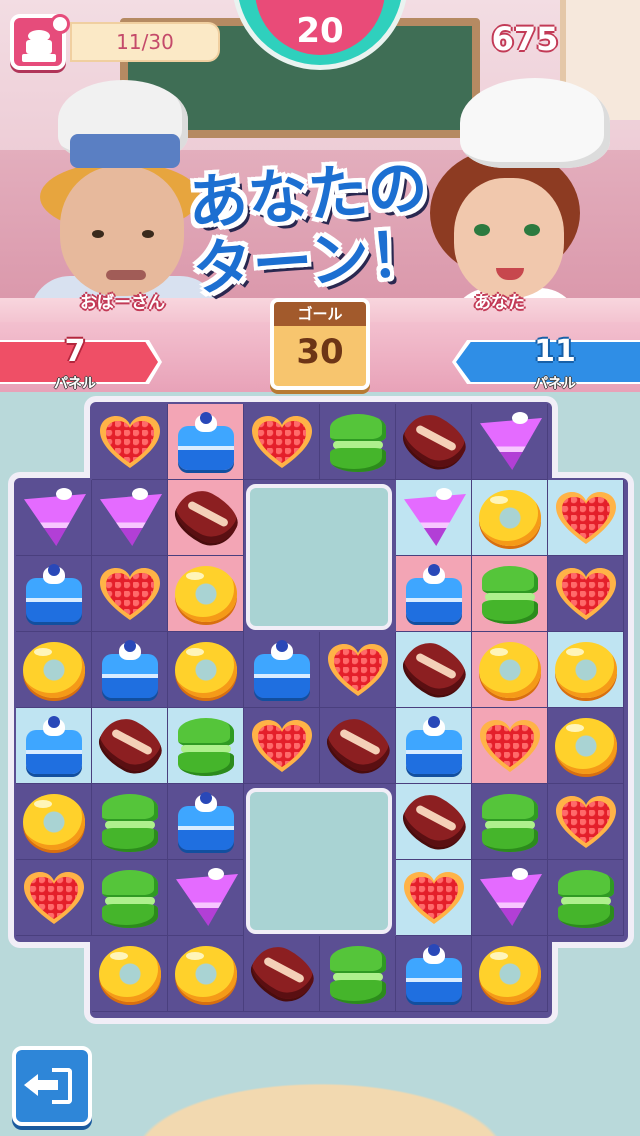  Describe the element at coordinates (52, 1086) in the screenshot. I see `exit-button` at that location.